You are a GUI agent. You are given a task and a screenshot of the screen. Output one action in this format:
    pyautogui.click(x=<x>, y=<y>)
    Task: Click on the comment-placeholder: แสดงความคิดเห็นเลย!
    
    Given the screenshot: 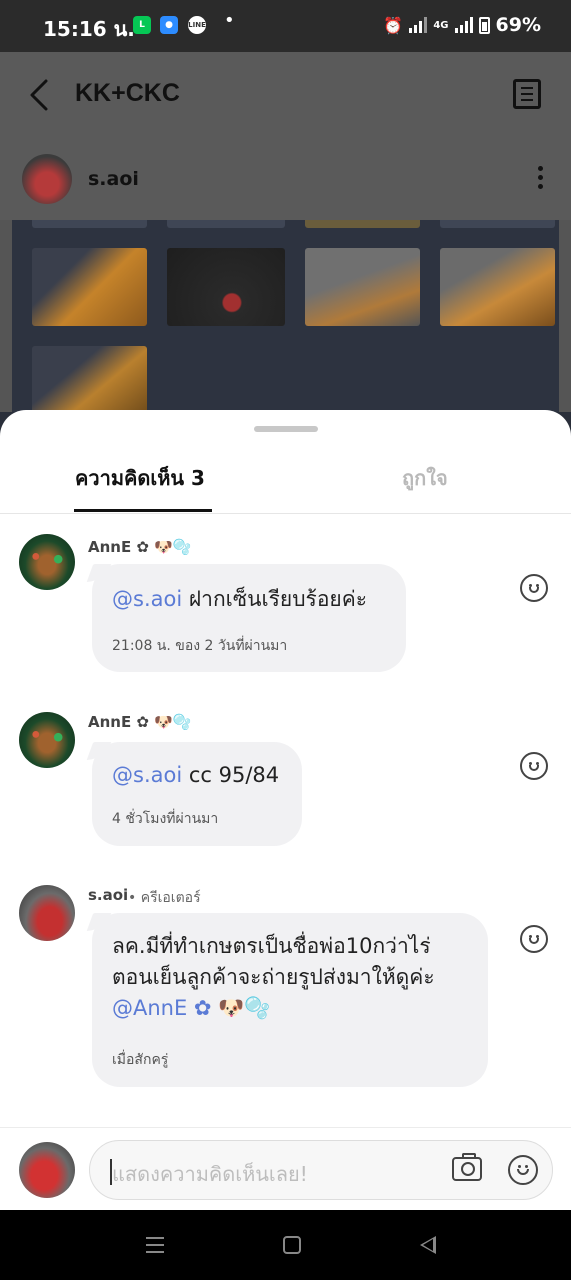 What is the action you would take?
    pyautogui.click(x=210, y=1174)
    